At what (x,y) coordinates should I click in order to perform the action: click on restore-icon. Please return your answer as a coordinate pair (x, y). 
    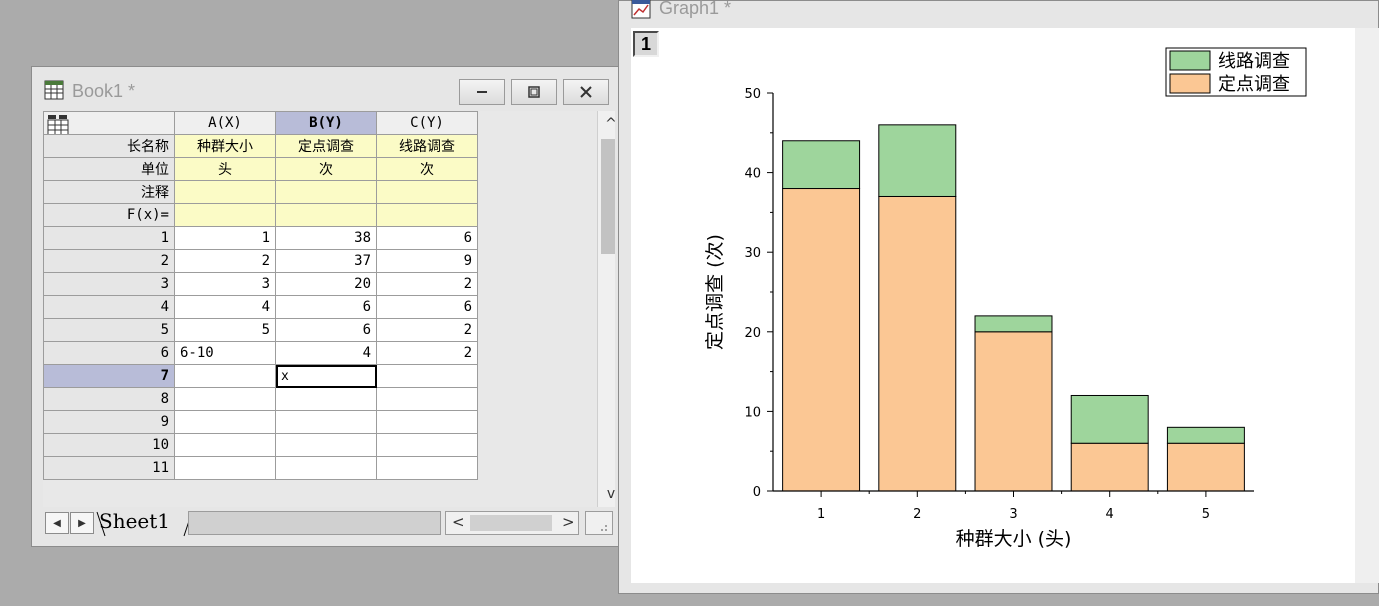
    Looking at the image, I should click on (534, 92).